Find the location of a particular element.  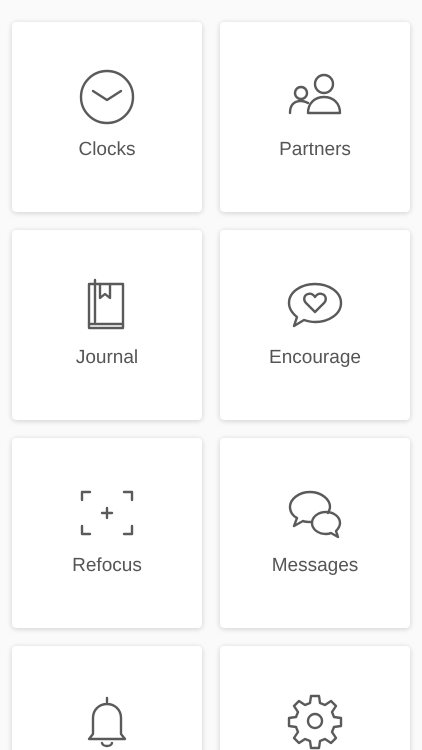

tile-label: Refocus is located at coordinates (107, 566).